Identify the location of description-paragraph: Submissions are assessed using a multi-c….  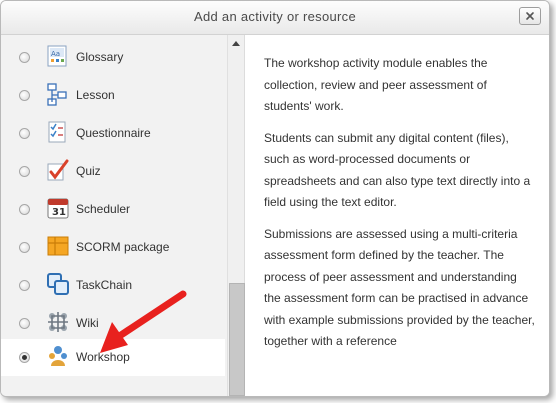
(399, 287).